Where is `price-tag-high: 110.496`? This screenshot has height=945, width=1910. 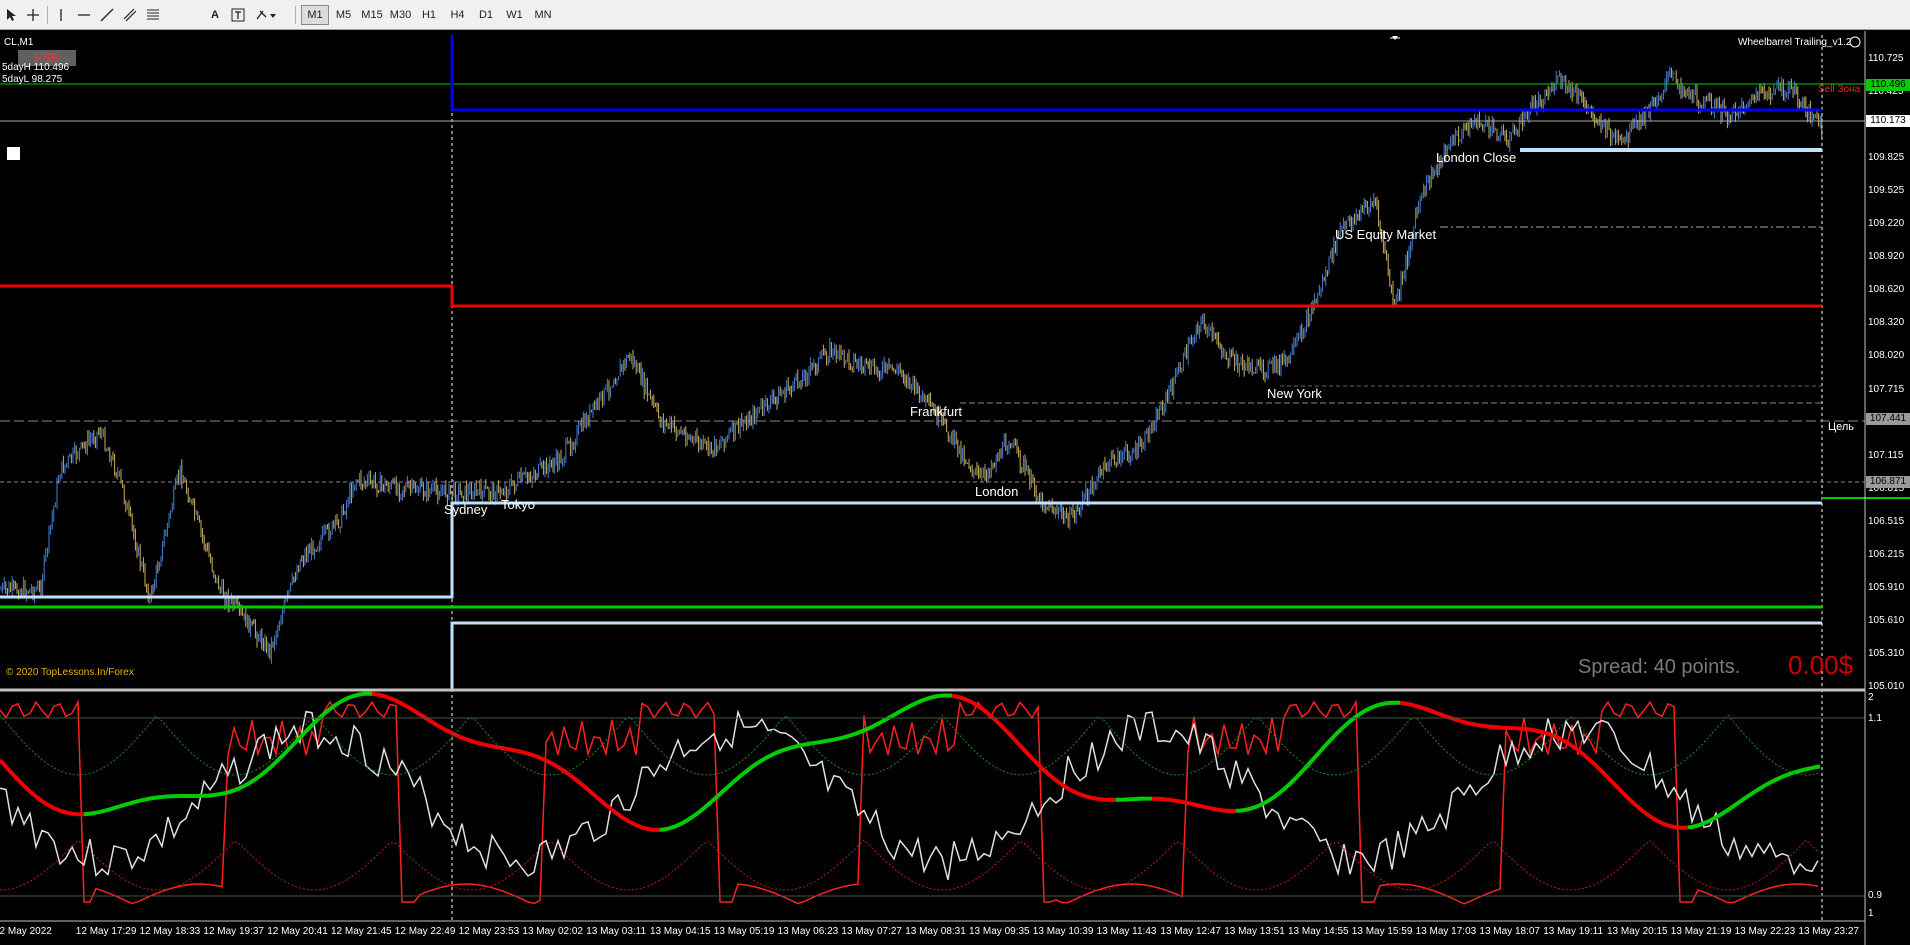
price-tag-high: 110.496 is located at coordinates (1888, 85).